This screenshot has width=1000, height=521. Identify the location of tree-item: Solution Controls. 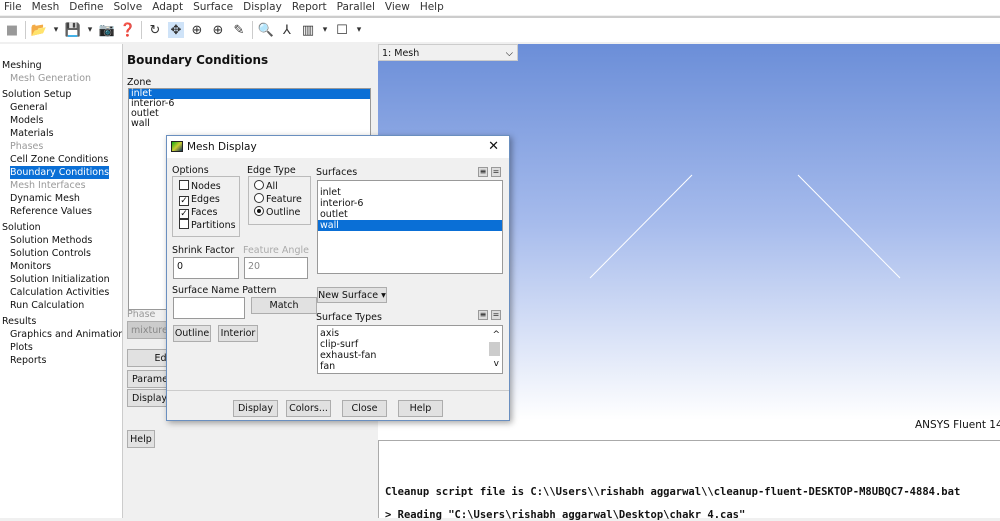
(61, 253).